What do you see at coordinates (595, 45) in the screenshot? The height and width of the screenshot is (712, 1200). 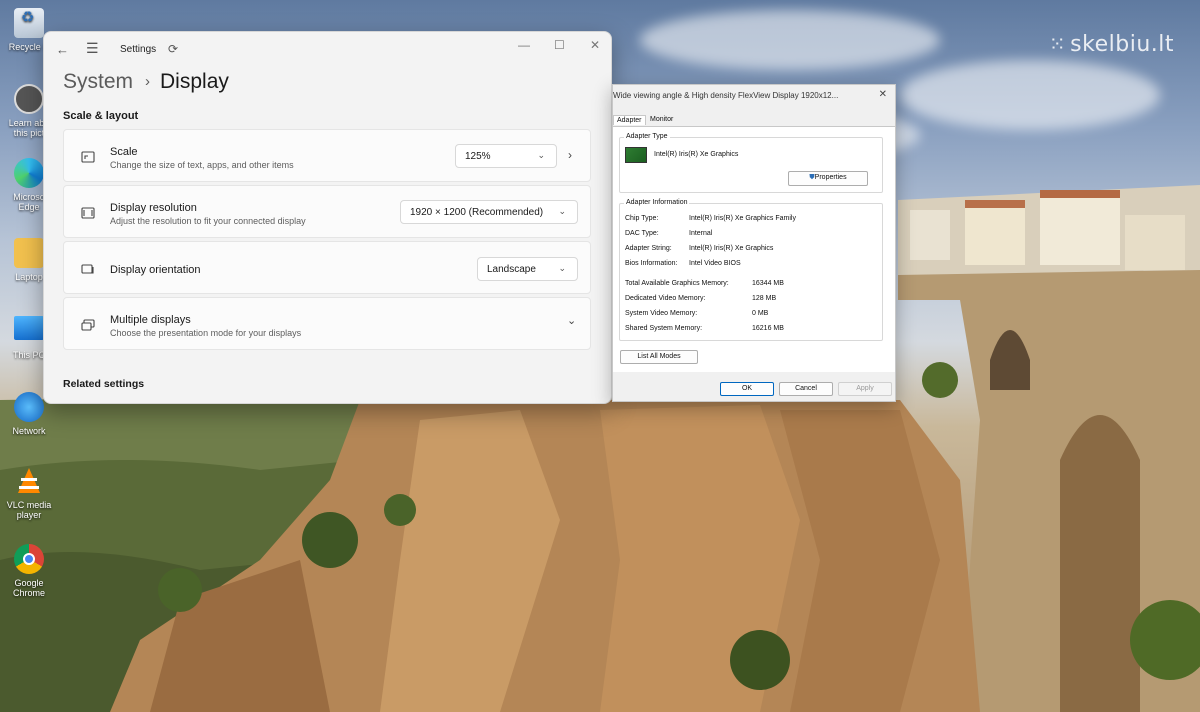 I see `close-button: ✕` at bounding box center [595, 45].